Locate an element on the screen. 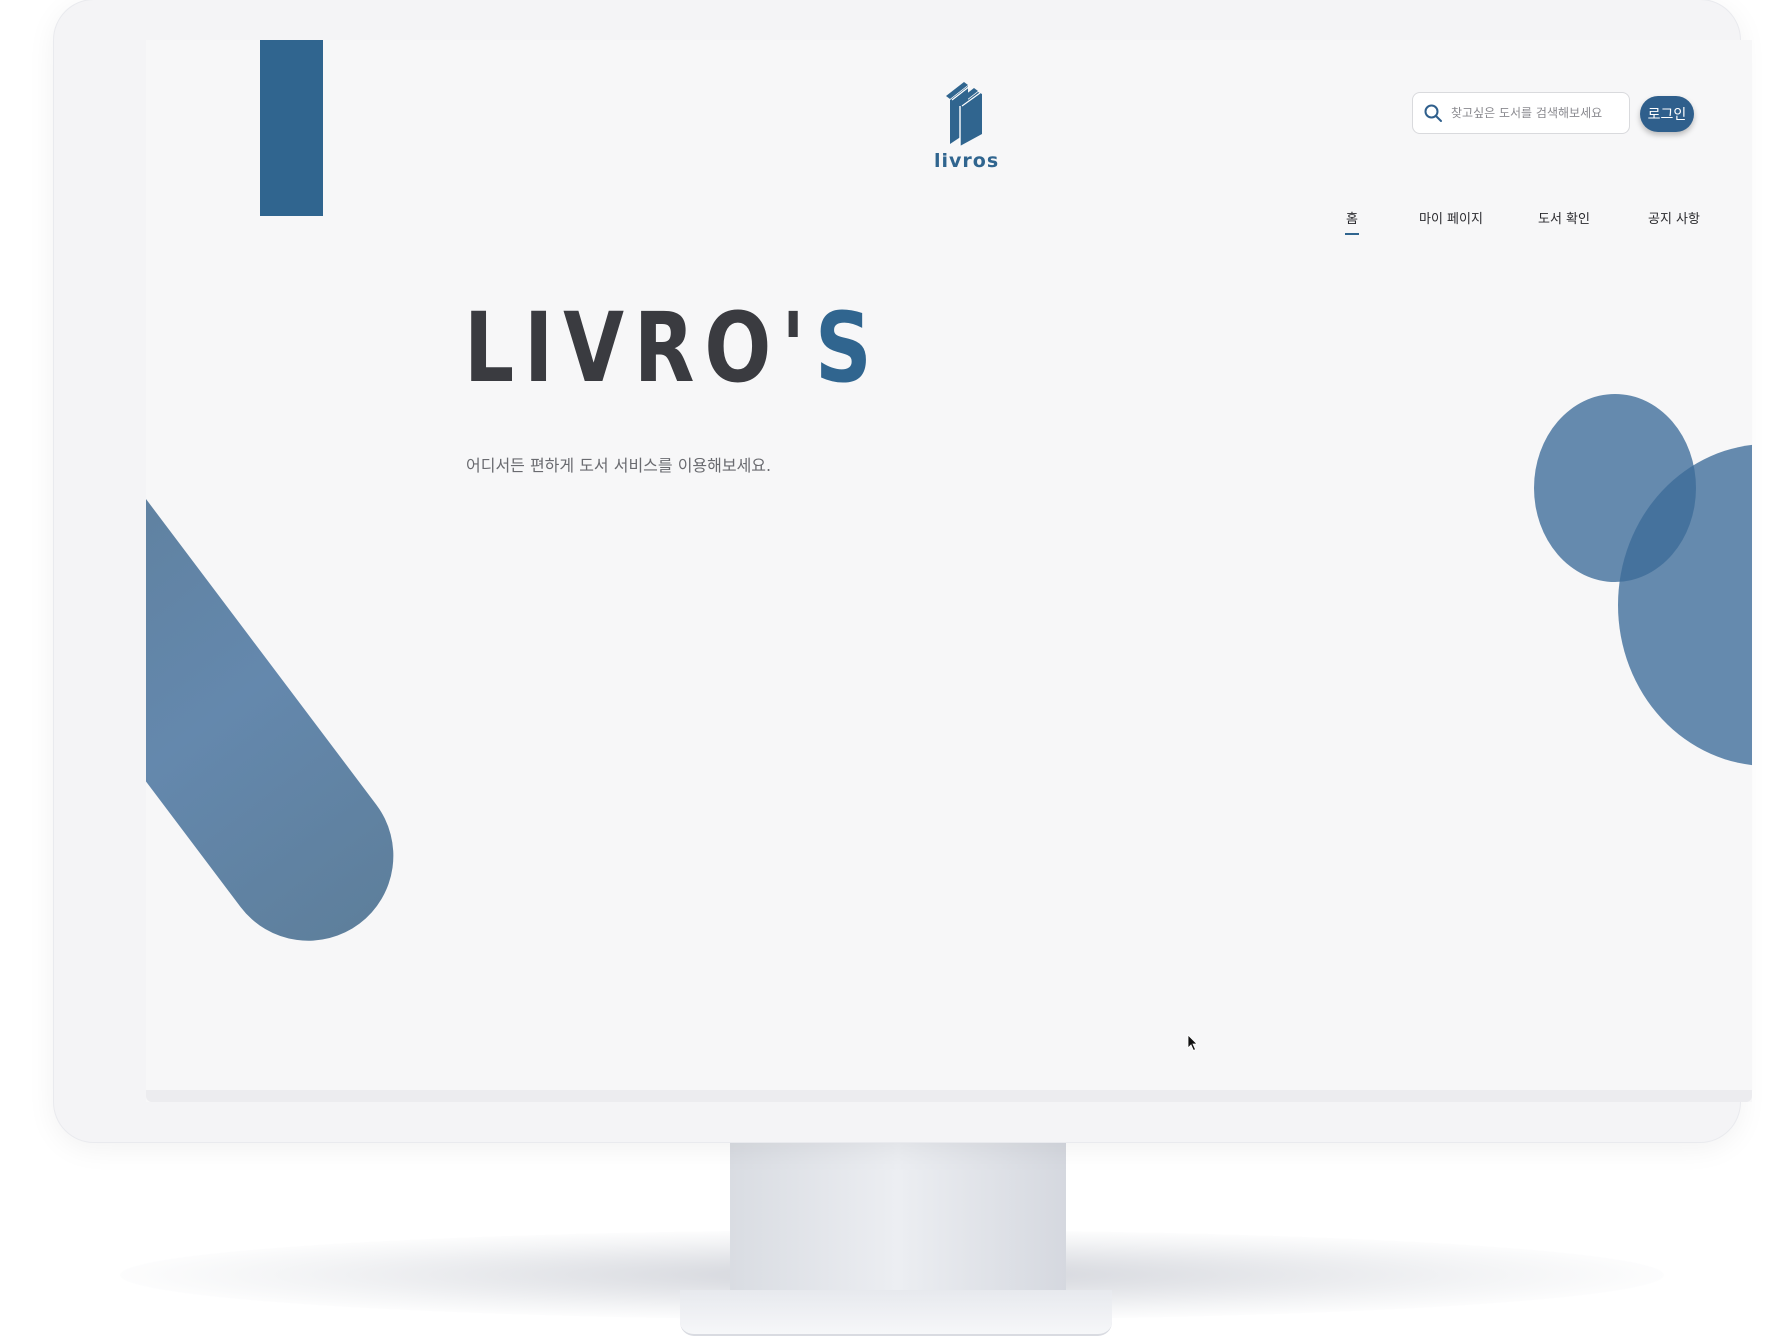  monitor-stand-base is located at coordinates (896, 1313).